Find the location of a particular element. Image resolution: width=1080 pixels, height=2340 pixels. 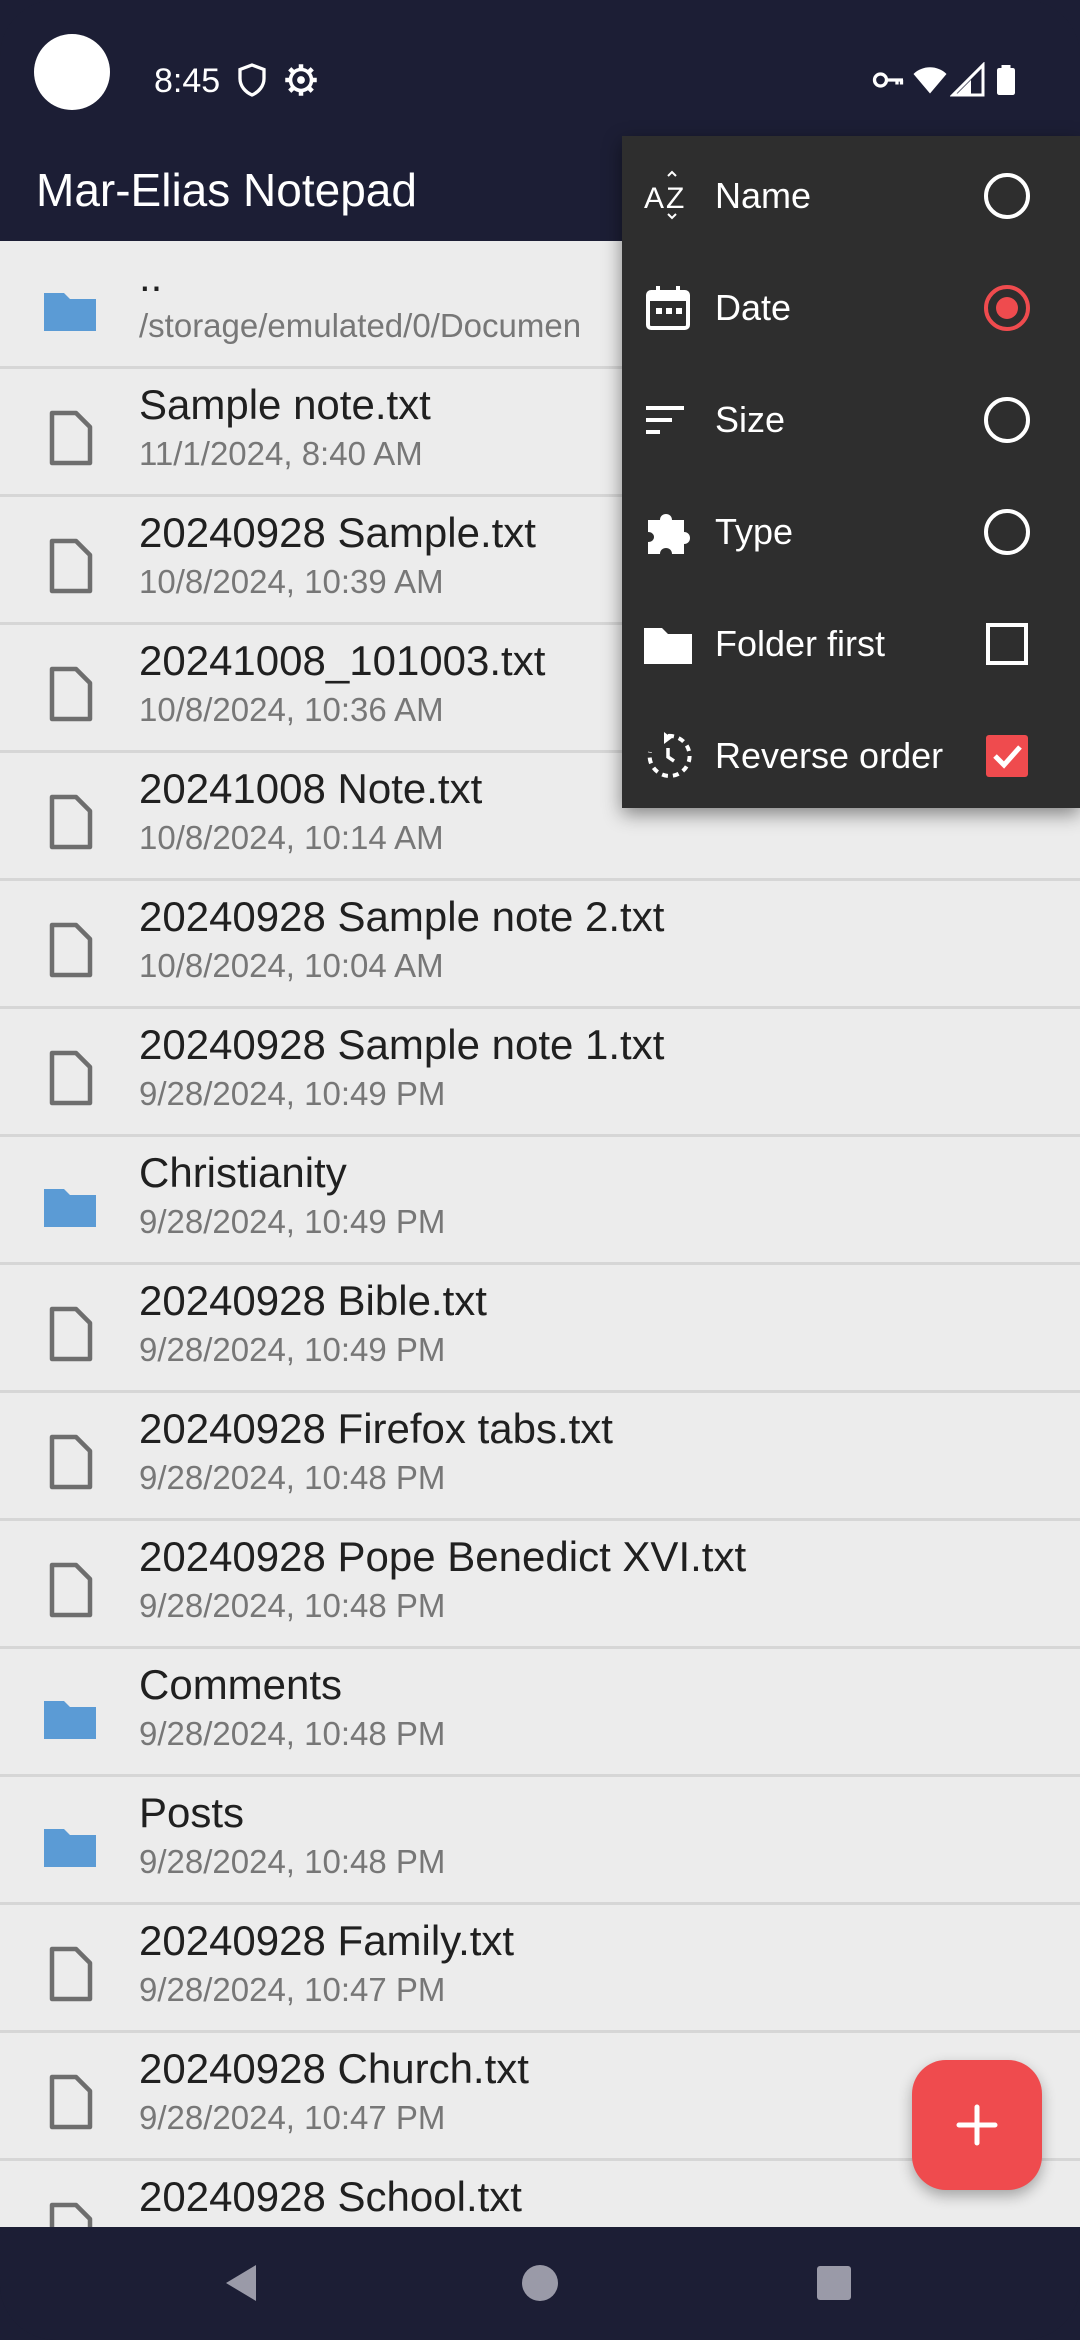

sort-option-reverse-order: Reverse order is located at coordinates (851, 756).